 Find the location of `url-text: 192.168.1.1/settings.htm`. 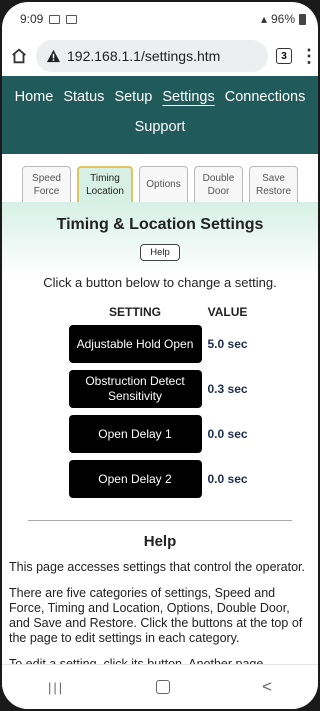

url-text: 192.168.1.1/settings.htm is located at coordinates (144, 56).